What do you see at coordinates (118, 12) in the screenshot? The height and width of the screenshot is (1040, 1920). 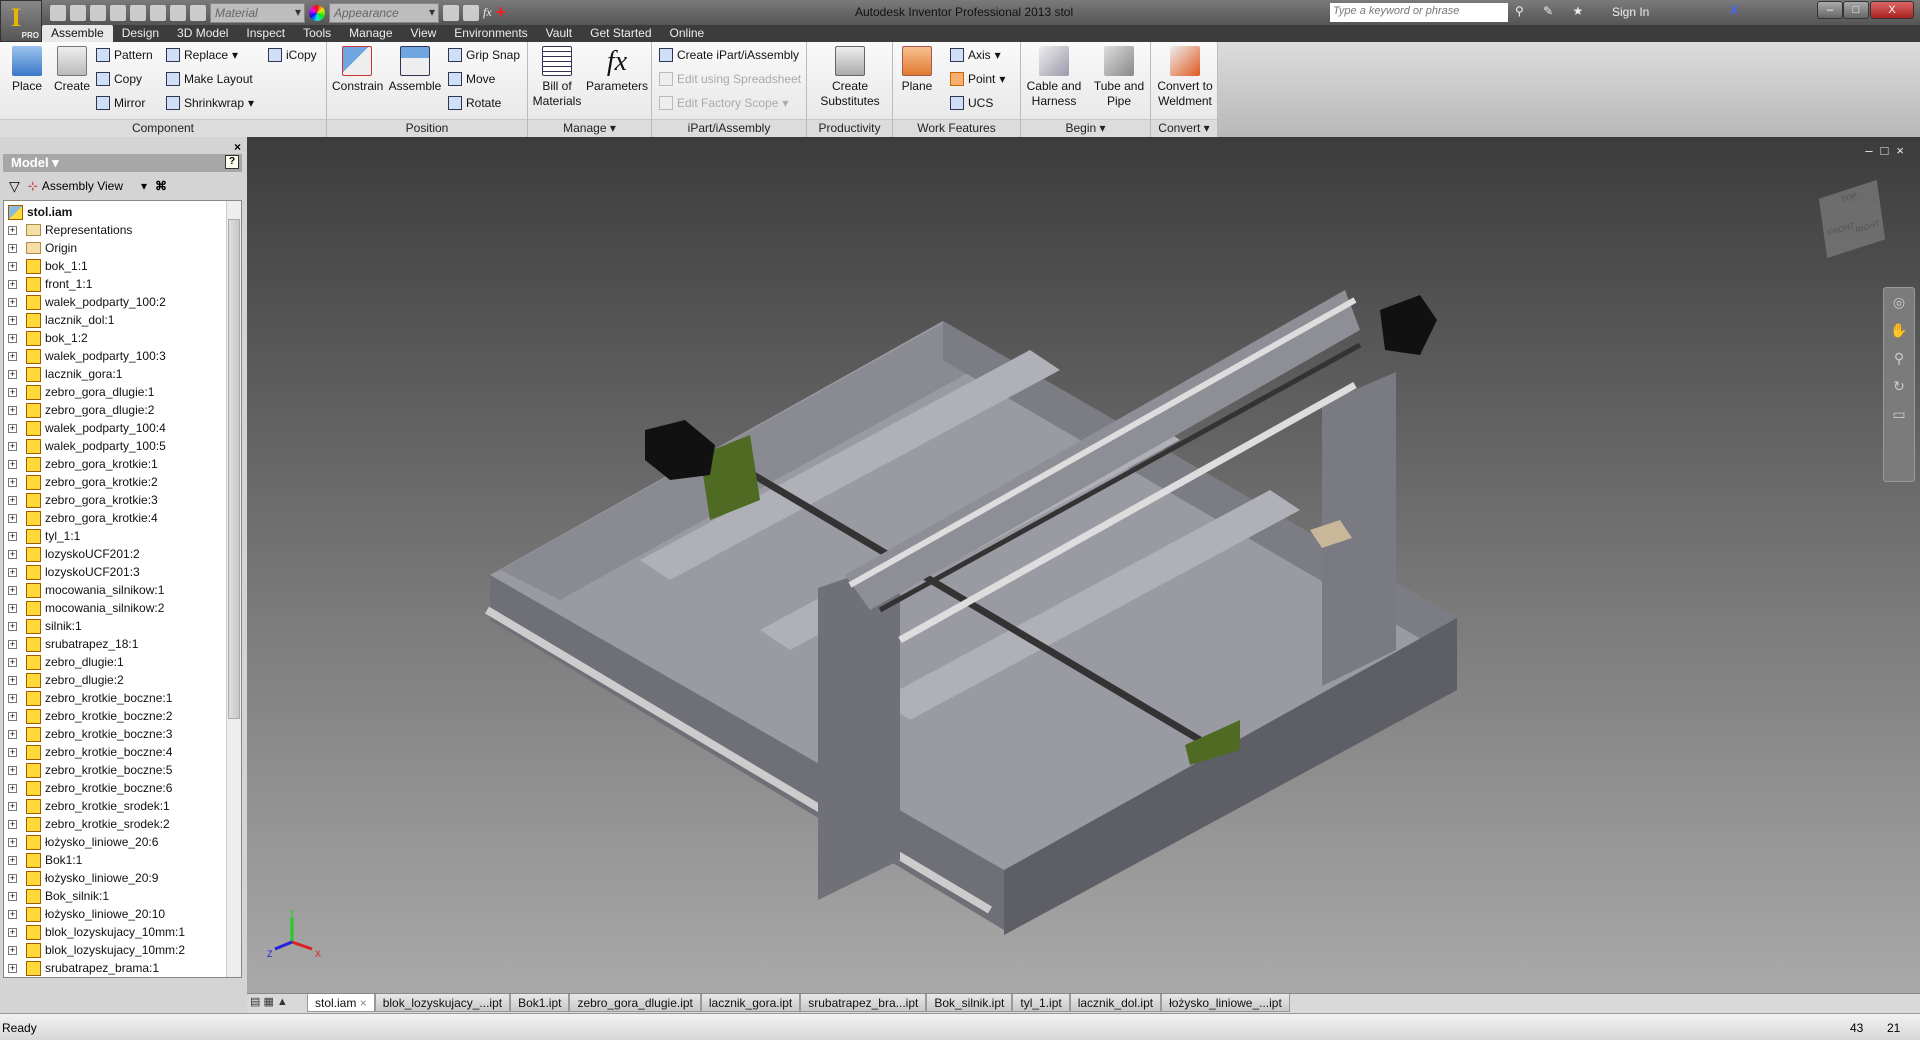 I see `undo-icon` at bounding box center [118, 12].